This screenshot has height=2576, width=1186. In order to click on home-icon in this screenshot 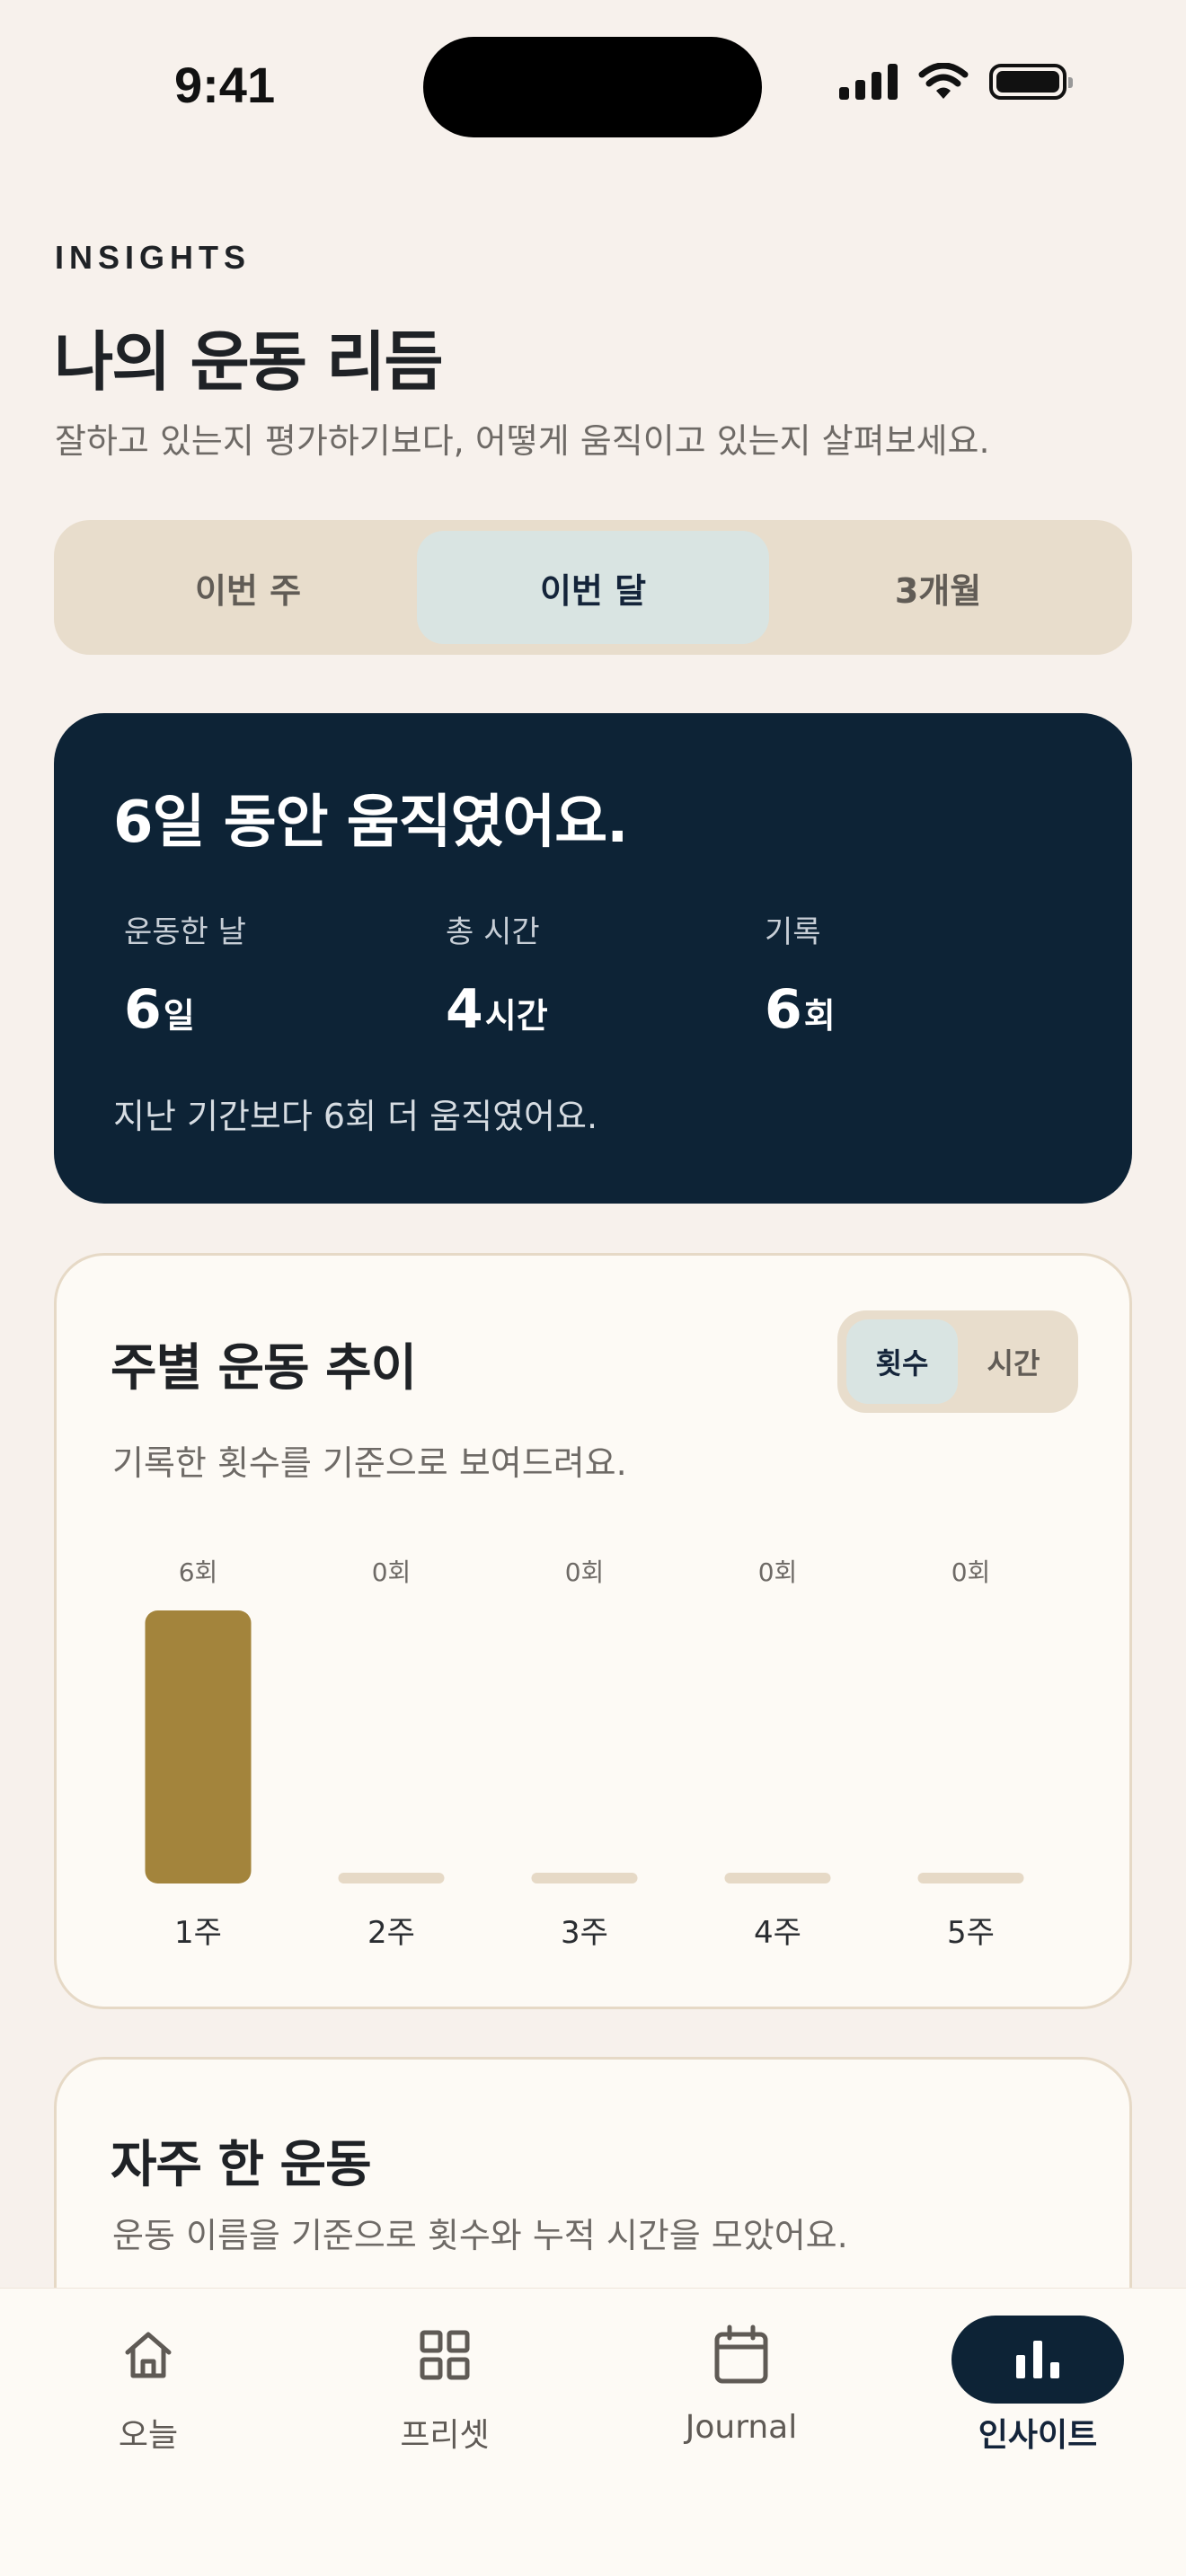, I will do `click(148, 2355)`.